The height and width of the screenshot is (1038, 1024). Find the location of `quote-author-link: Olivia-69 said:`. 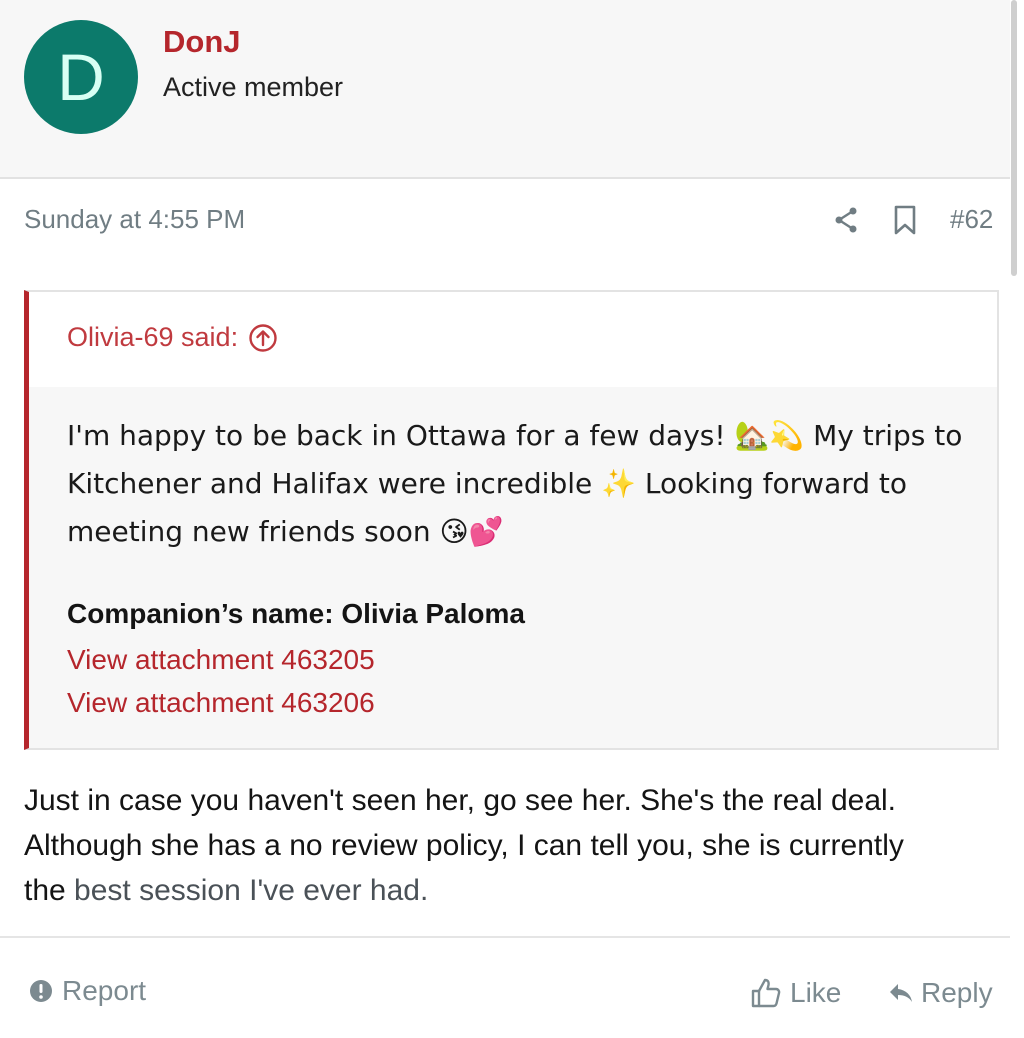

quote-author-link: Olivia-69 said: is located at coordinates (172, 337).